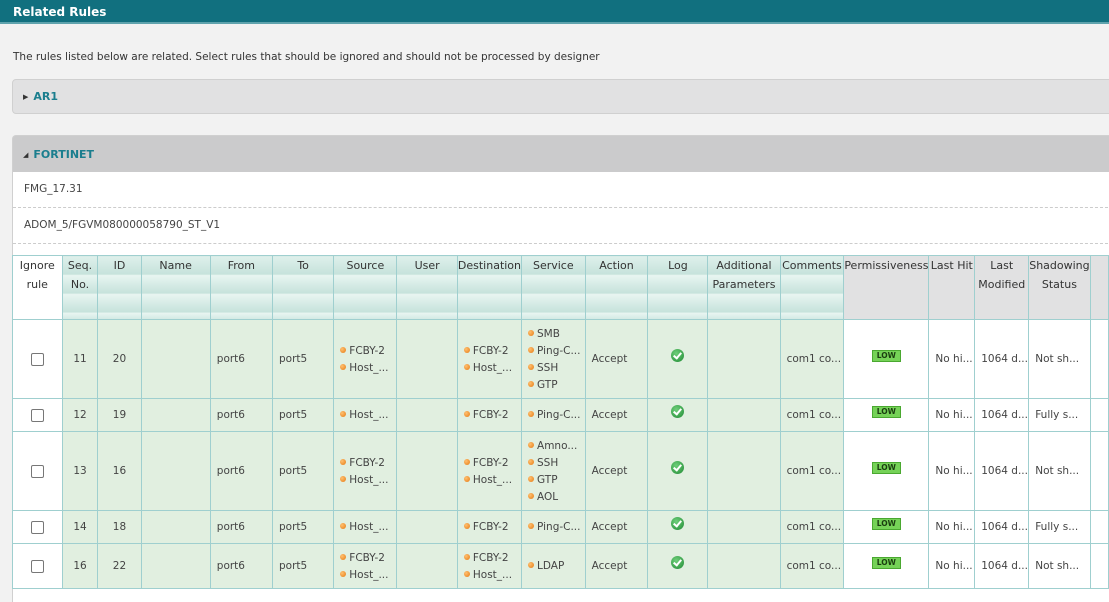 The height and width of the screenshot is (602, 1109). What do you see at coordinates (1002, 287) in the screenshot?
I see `col-header-last-modified: Last Modified` at bounding box center [1002, 287].